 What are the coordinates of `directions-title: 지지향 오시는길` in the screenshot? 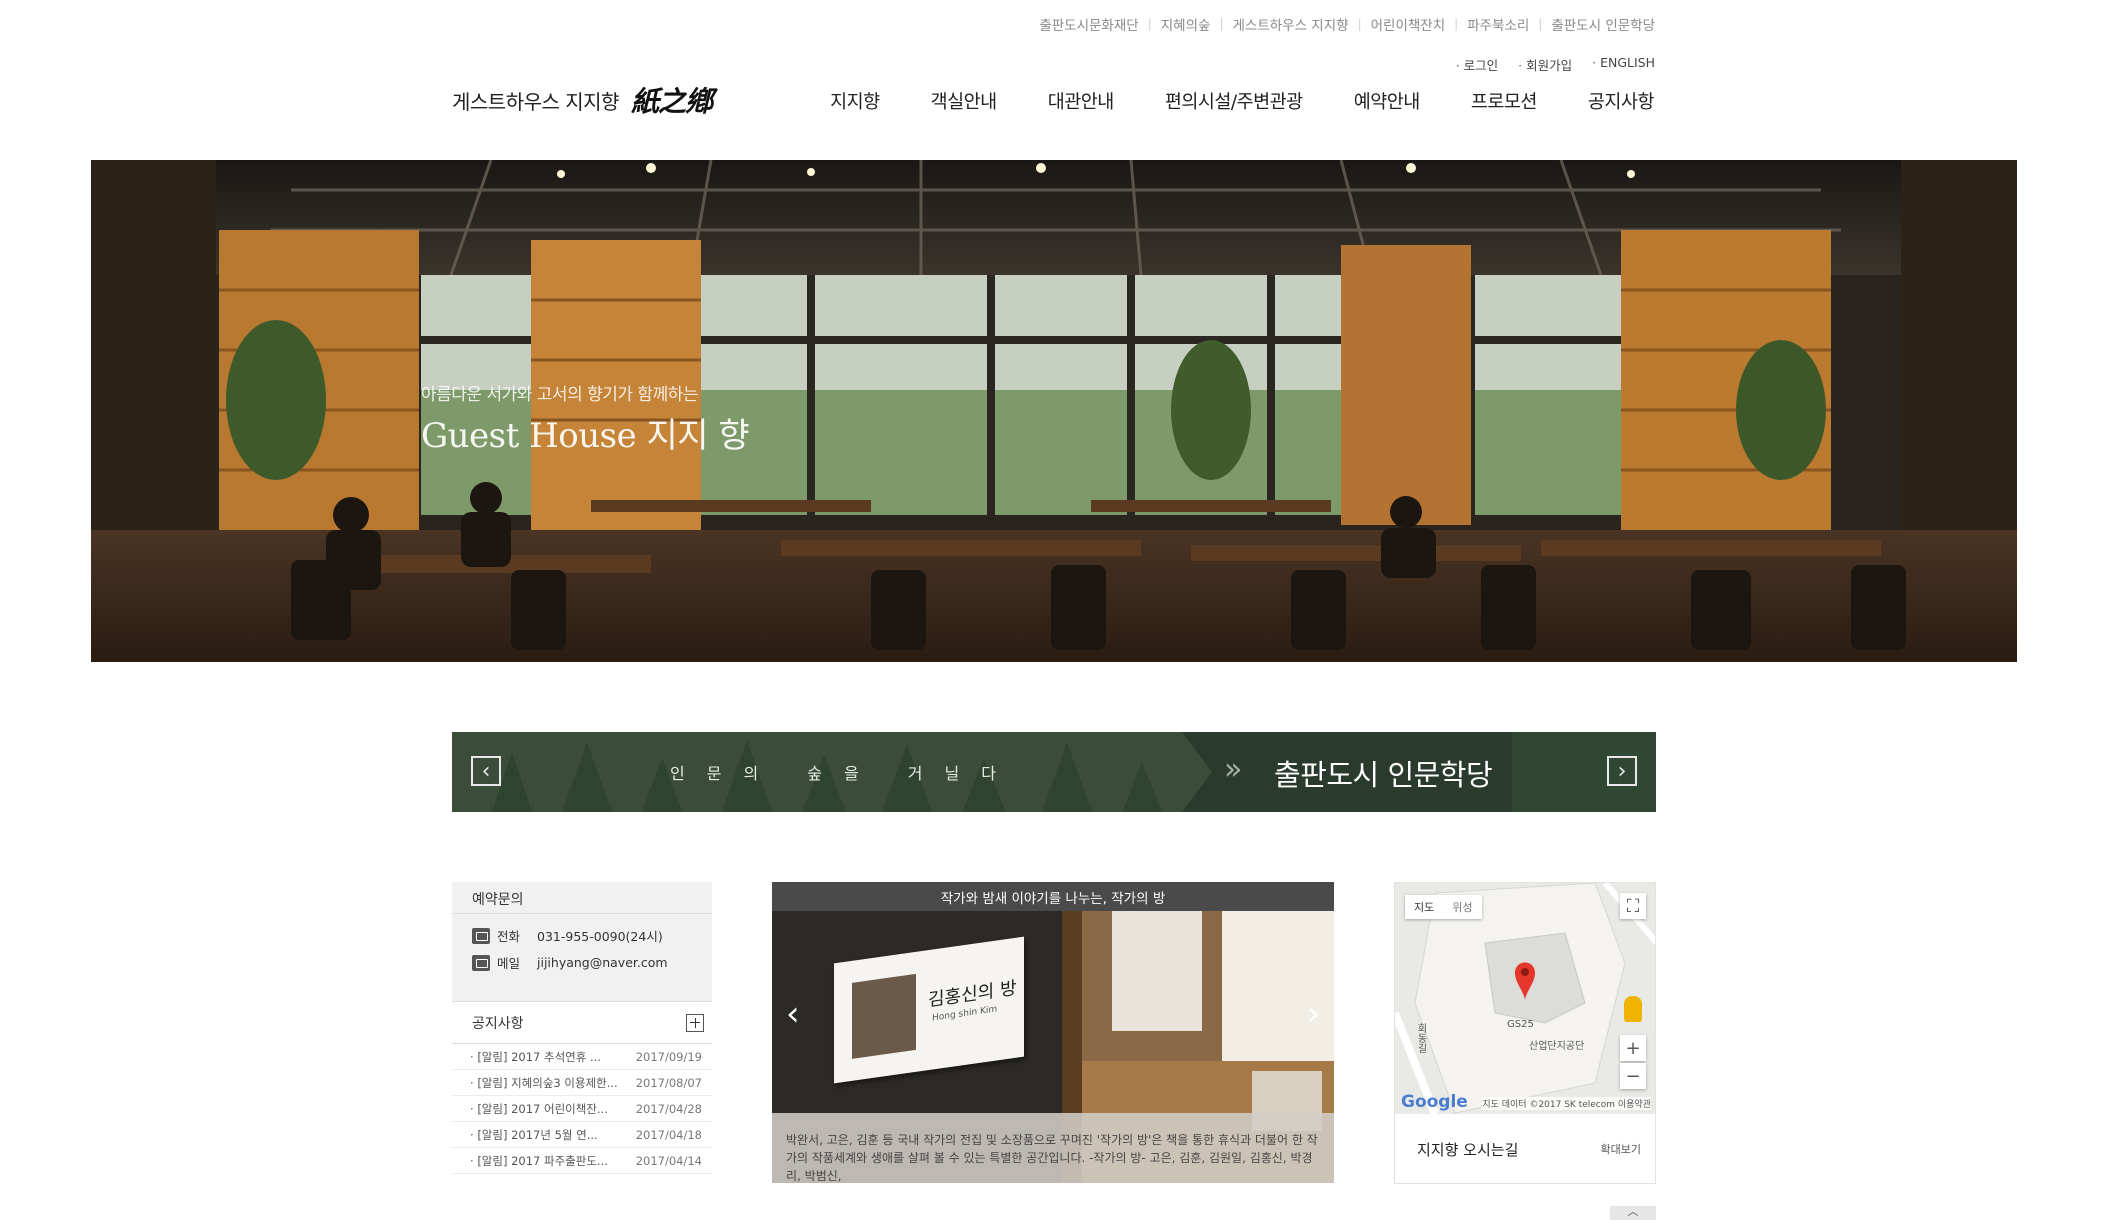 It's located at (1468, 1149).